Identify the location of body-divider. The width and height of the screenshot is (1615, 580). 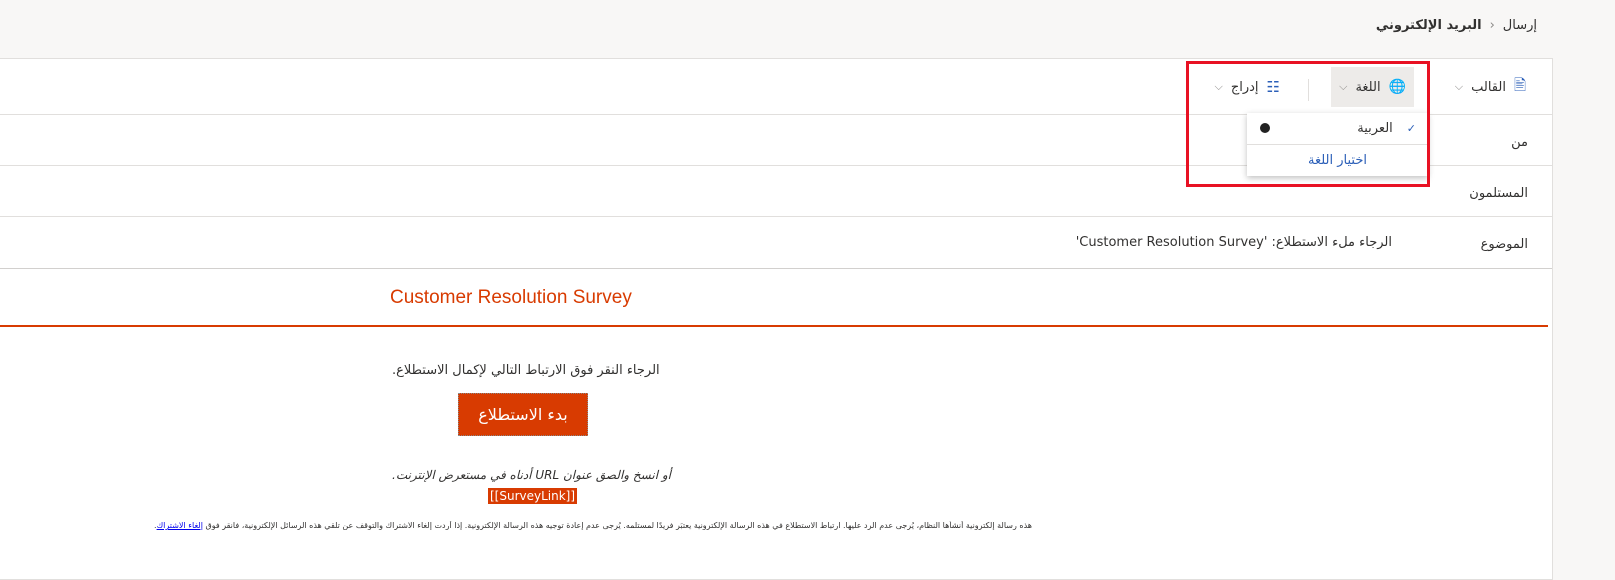
(776, 268).